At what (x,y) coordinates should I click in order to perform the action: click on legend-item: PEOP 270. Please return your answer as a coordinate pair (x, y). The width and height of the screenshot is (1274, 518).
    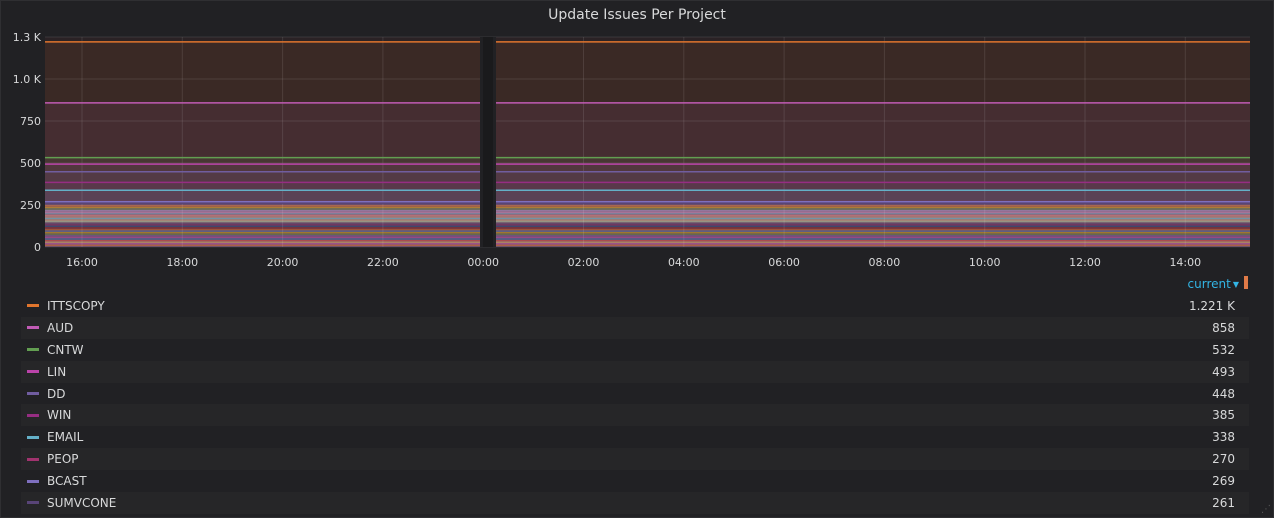
    Looking at the image, I should click on (635, 459).